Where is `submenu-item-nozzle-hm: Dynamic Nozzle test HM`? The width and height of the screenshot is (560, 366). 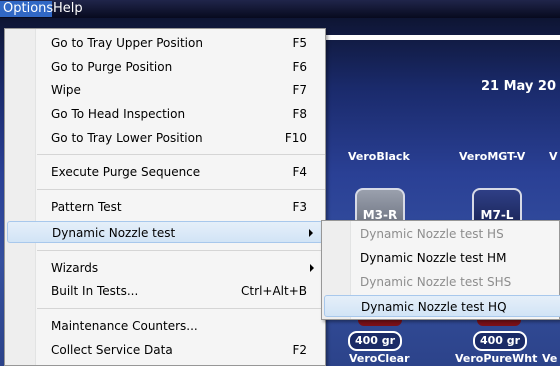
submenu-item-nozzle-hm: Dynamic Nozzle test HM is located at coordinates (442, 258).